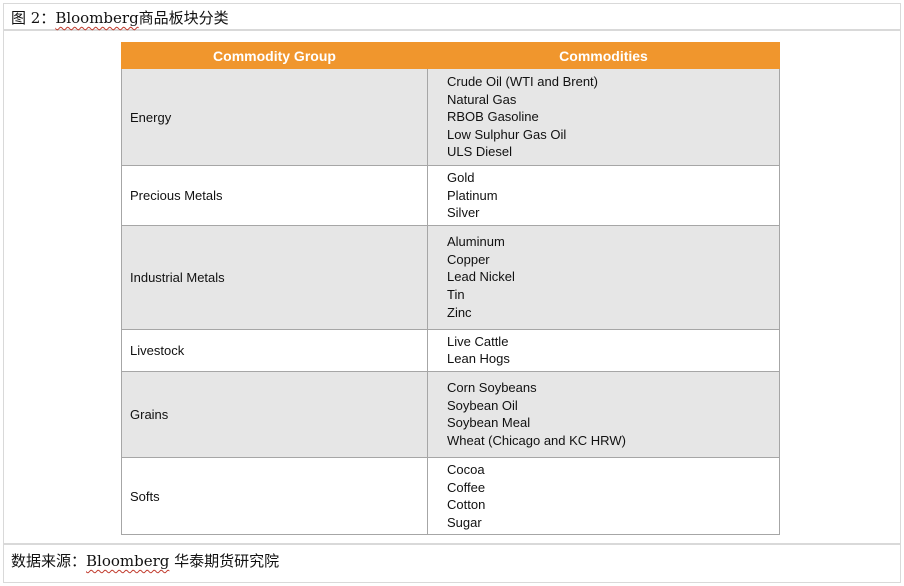 The height and width of the screenshot is (586, 904). I want to click on commodity-item: Lean Hogs, so click(478, 359).